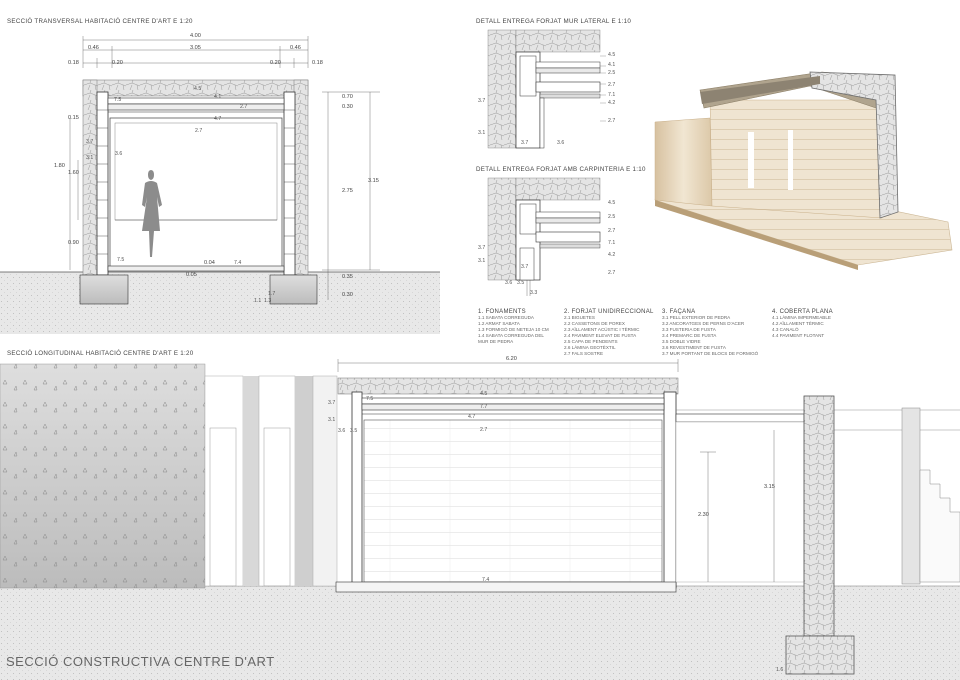  What do you see at coordinates (118, 100) in the screenshot?
I see `tlabel-2: 7.5` at bounding box center [118, 100].